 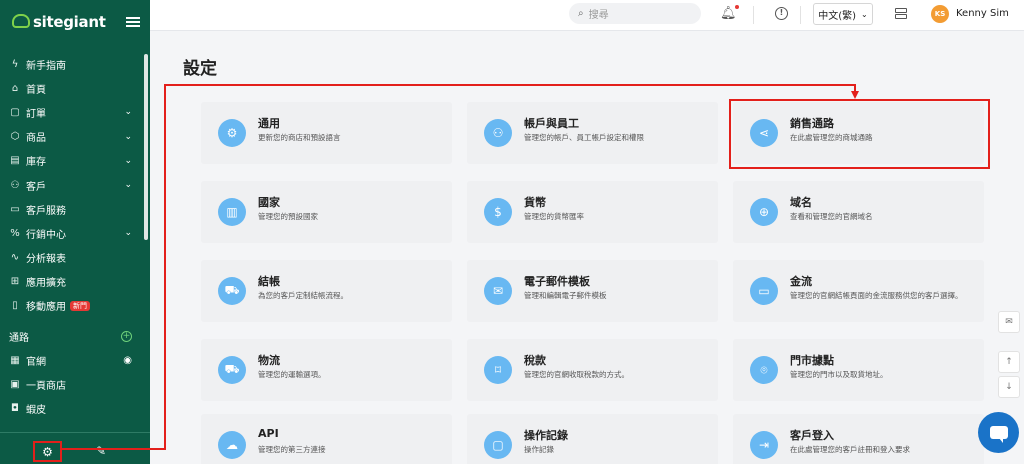 What do you see at coordinates (855, 95) in the screenshot?
I see `annotation-arrowhead` at bounding box center [855, 95].